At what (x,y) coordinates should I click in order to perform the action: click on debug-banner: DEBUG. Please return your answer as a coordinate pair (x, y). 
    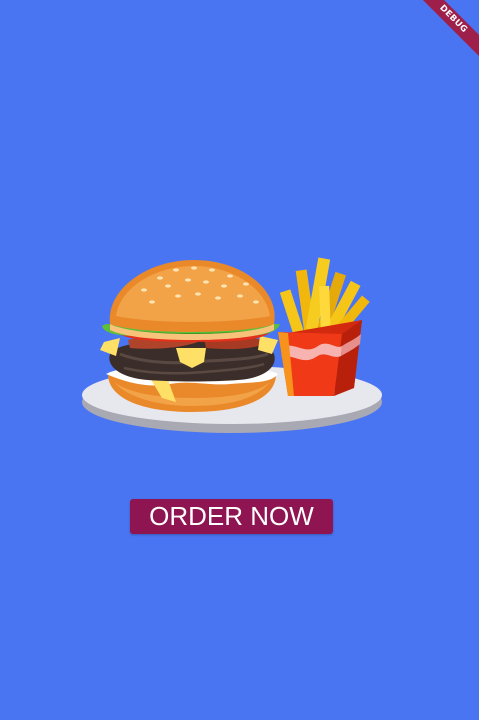
    Looking at the image, I should click on (449, 30).